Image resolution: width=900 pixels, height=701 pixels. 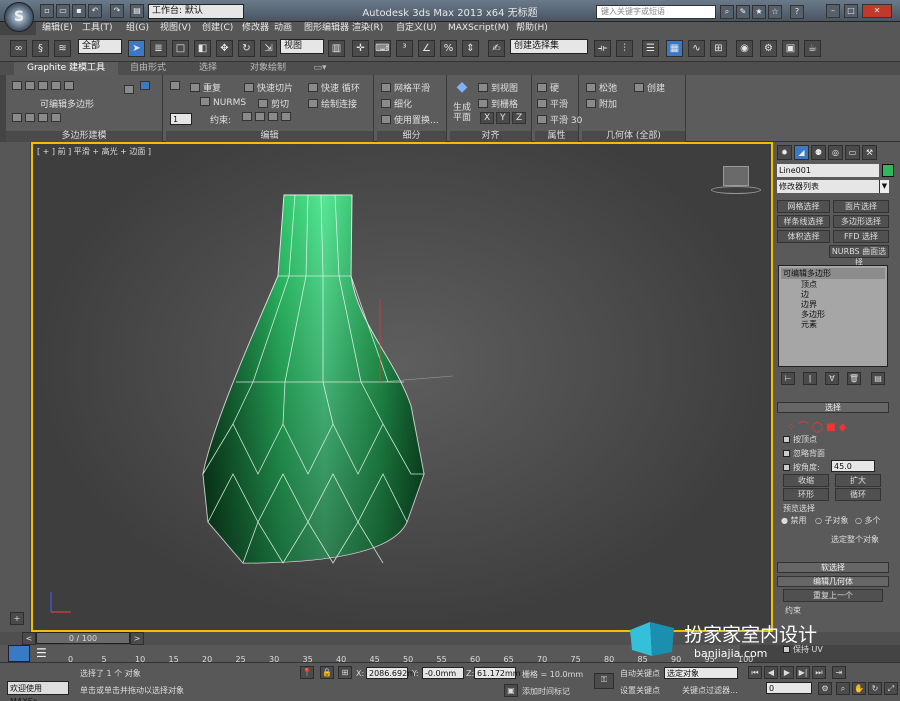 What do you see at coordinates (835, 152) in the screenshot?
I see `motion-tab-icon: ◎` at bounding box center [835, 152].